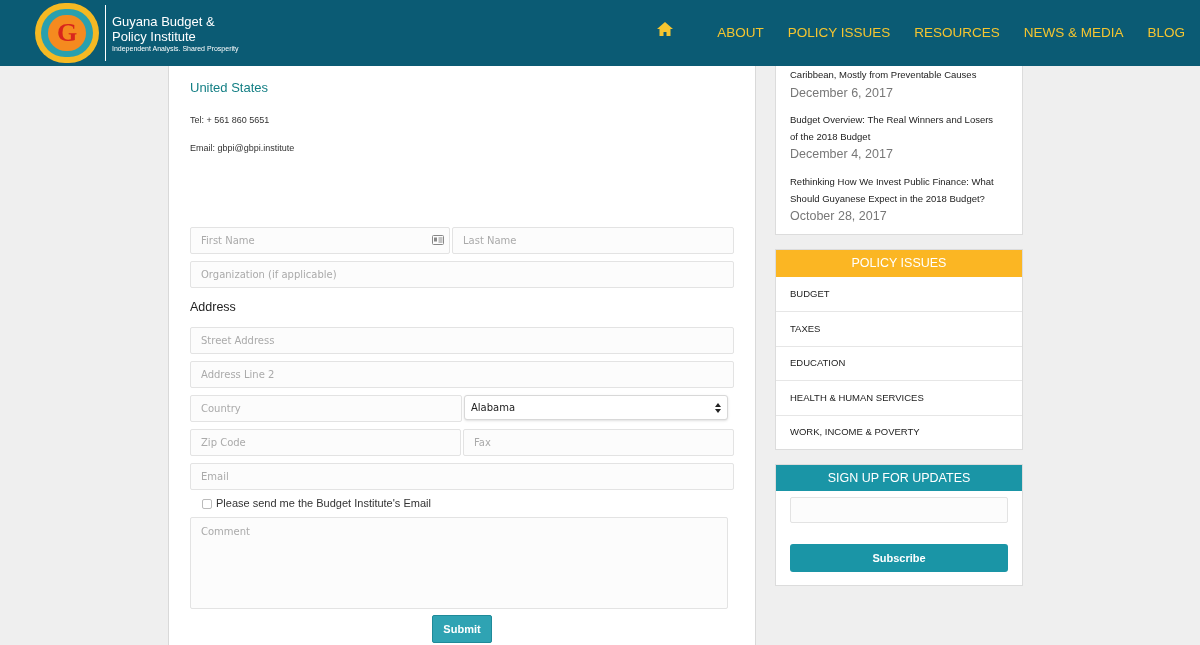 Image resolution: width=1200 pixels, height=645 pixels. Describe the element at coordinates (1166, 33) in the screenshot. I see `nav-link: BLOG` at that location.